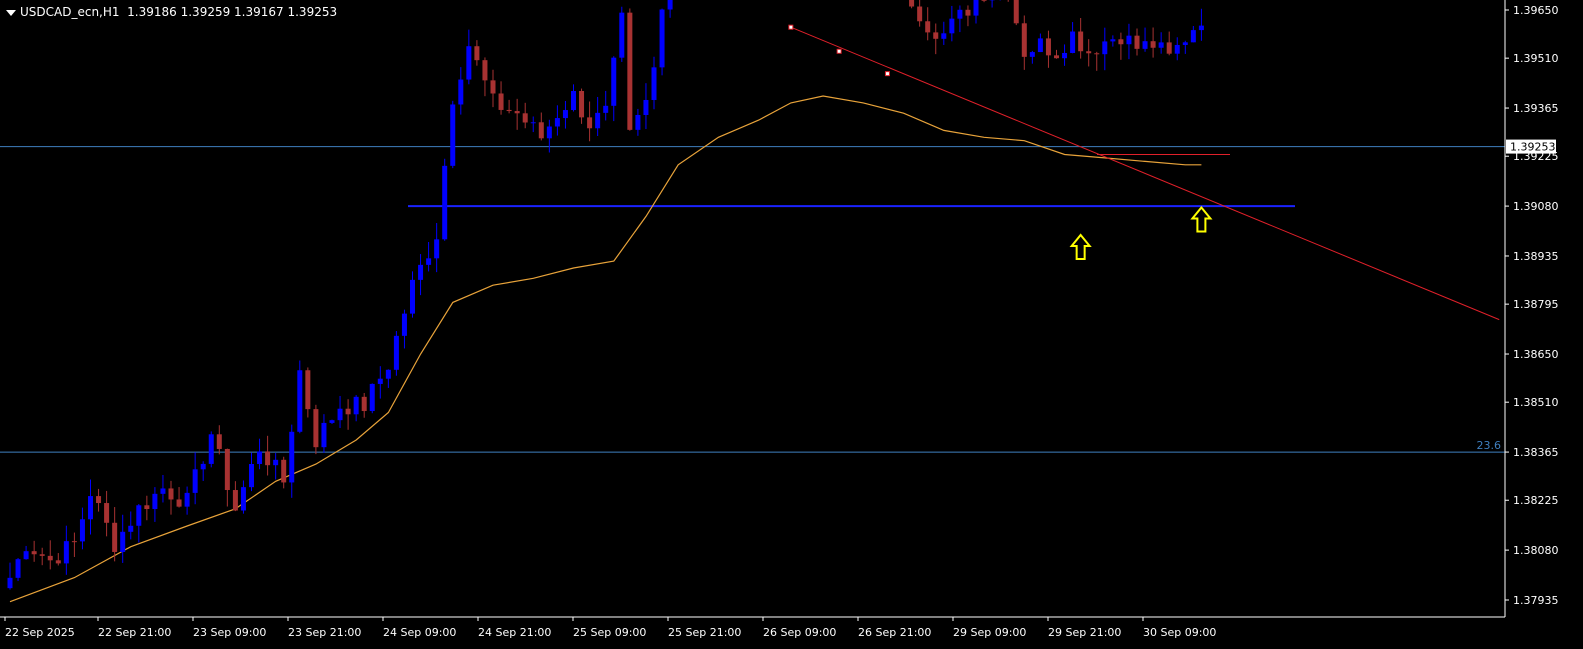  Describe the element at coordinates (229, 632) in the screenshot. I see `x-tick-label: 23 Sep 09:00` at that location.